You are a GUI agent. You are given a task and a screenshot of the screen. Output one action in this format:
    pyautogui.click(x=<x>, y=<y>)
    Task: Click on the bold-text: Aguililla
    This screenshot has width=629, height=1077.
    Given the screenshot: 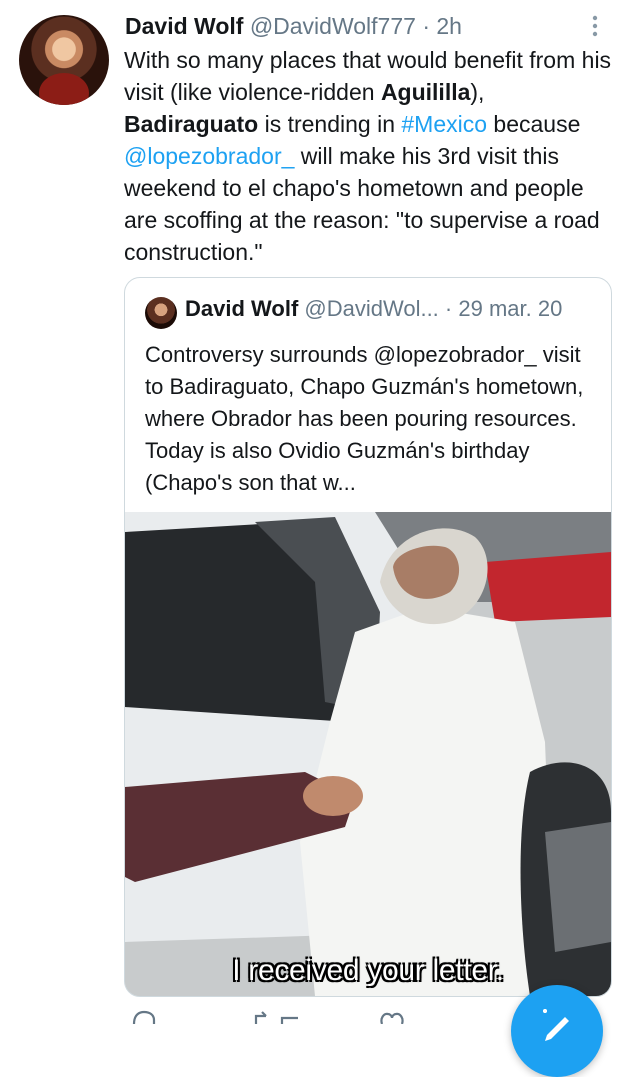 What is the action you would take?
    pyautogui.click(x=425, y=92)
    